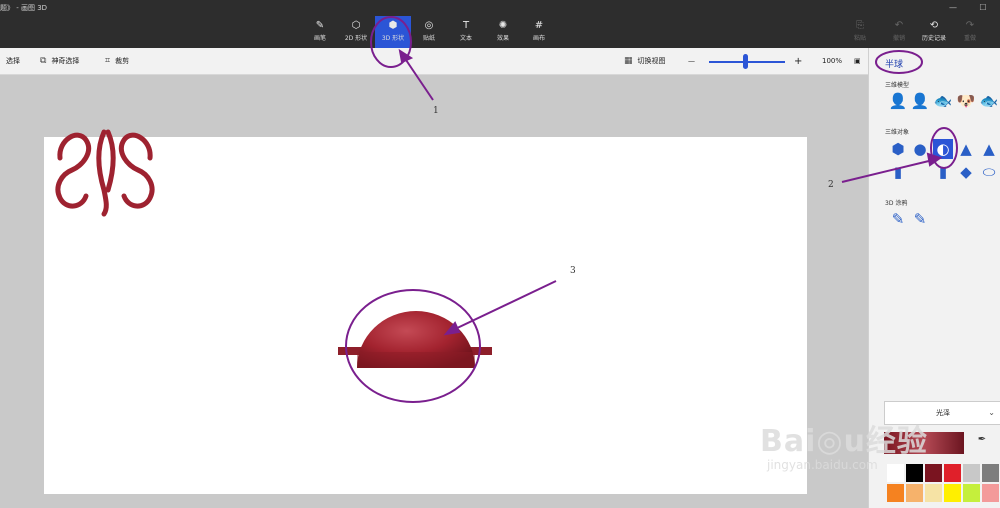 The image size is (1000, 508). I want to click on history-button: ⟲ 历史记录, so click(934, 32).